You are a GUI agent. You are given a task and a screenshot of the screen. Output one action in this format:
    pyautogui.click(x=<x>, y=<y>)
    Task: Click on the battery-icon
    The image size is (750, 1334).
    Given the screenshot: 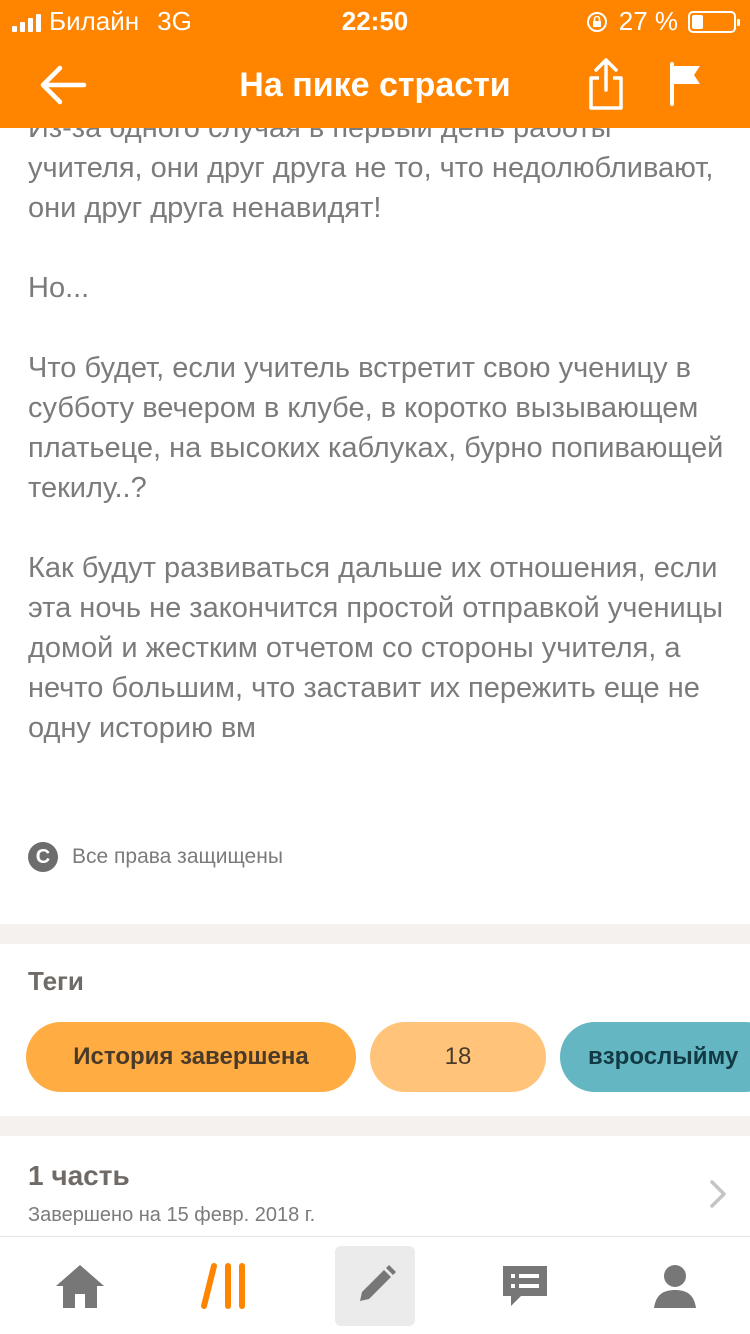 What is the action you would take?
    pyautogui.click(x=714, y=21)
    